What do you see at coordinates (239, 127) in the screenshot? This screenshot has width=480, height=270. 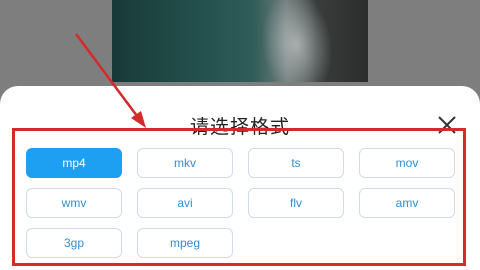 I see `sheet-title: 请选择格式` at bounding box center [239, 127].